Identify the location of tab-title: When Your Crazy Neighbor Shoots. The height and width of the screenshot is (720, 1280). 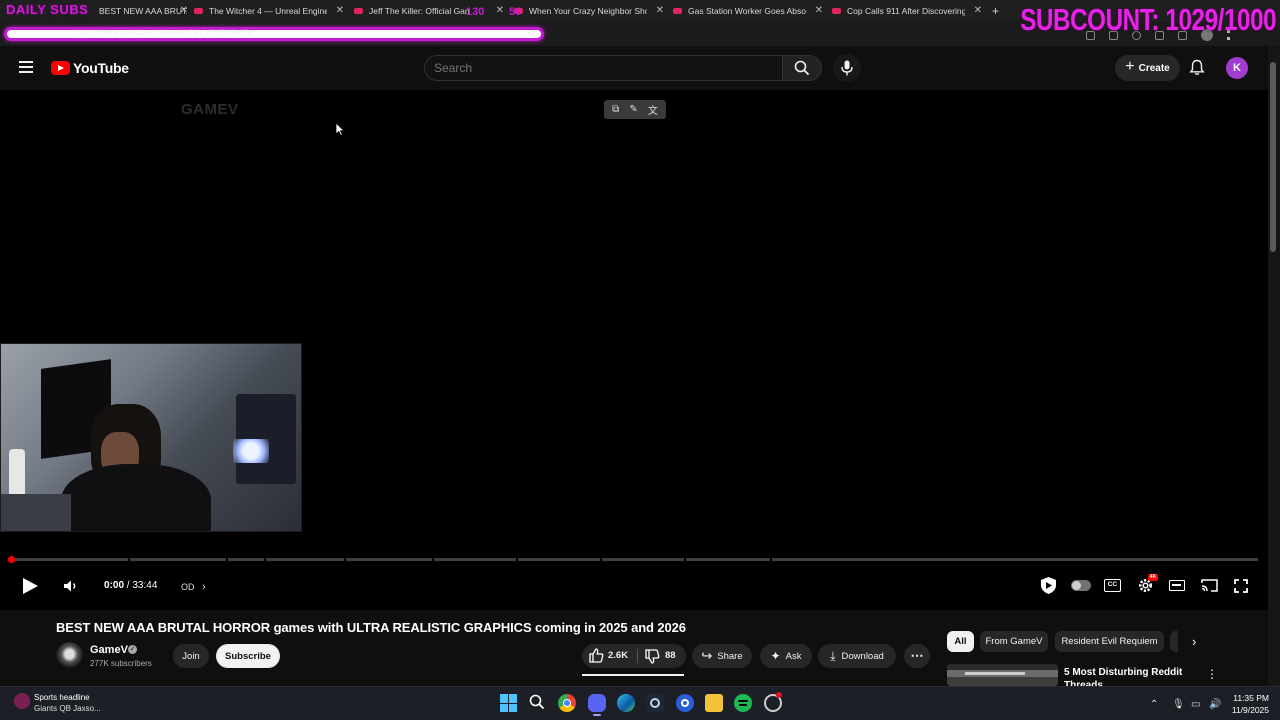
(588, 11).